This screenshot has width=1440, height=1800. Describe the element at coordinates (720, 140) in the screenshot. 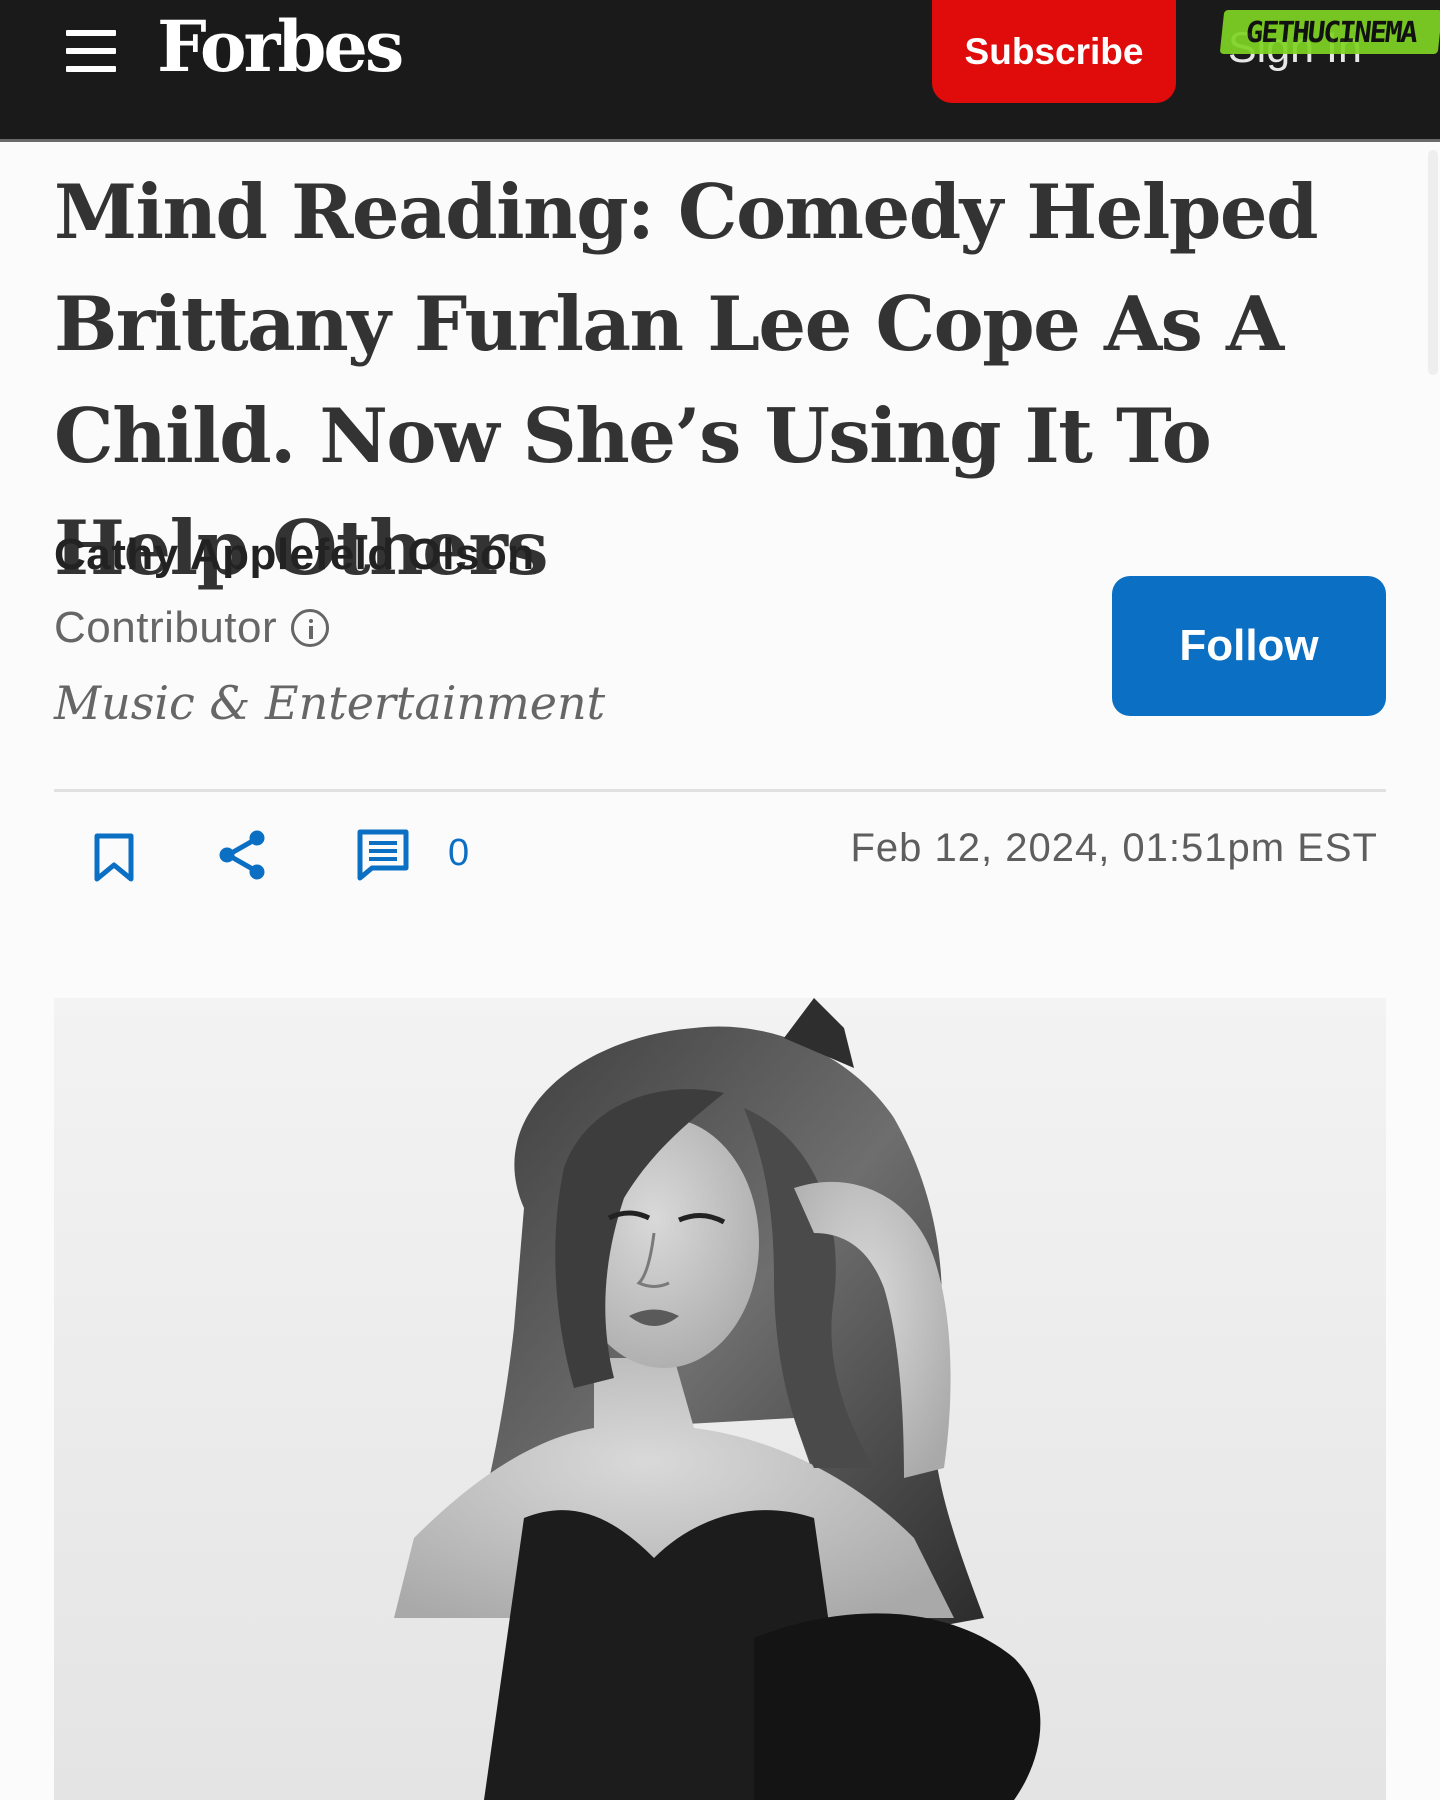

I see `header-divider` at that location.